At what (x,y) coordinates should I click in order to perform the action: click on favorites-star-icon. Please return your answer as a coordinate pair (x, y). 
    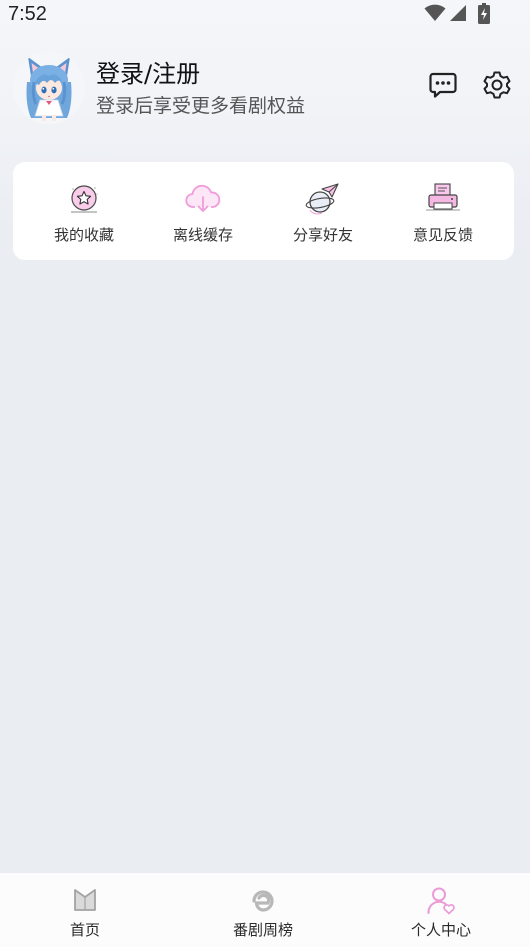
    Looking at the image, I should click on (84, 199).